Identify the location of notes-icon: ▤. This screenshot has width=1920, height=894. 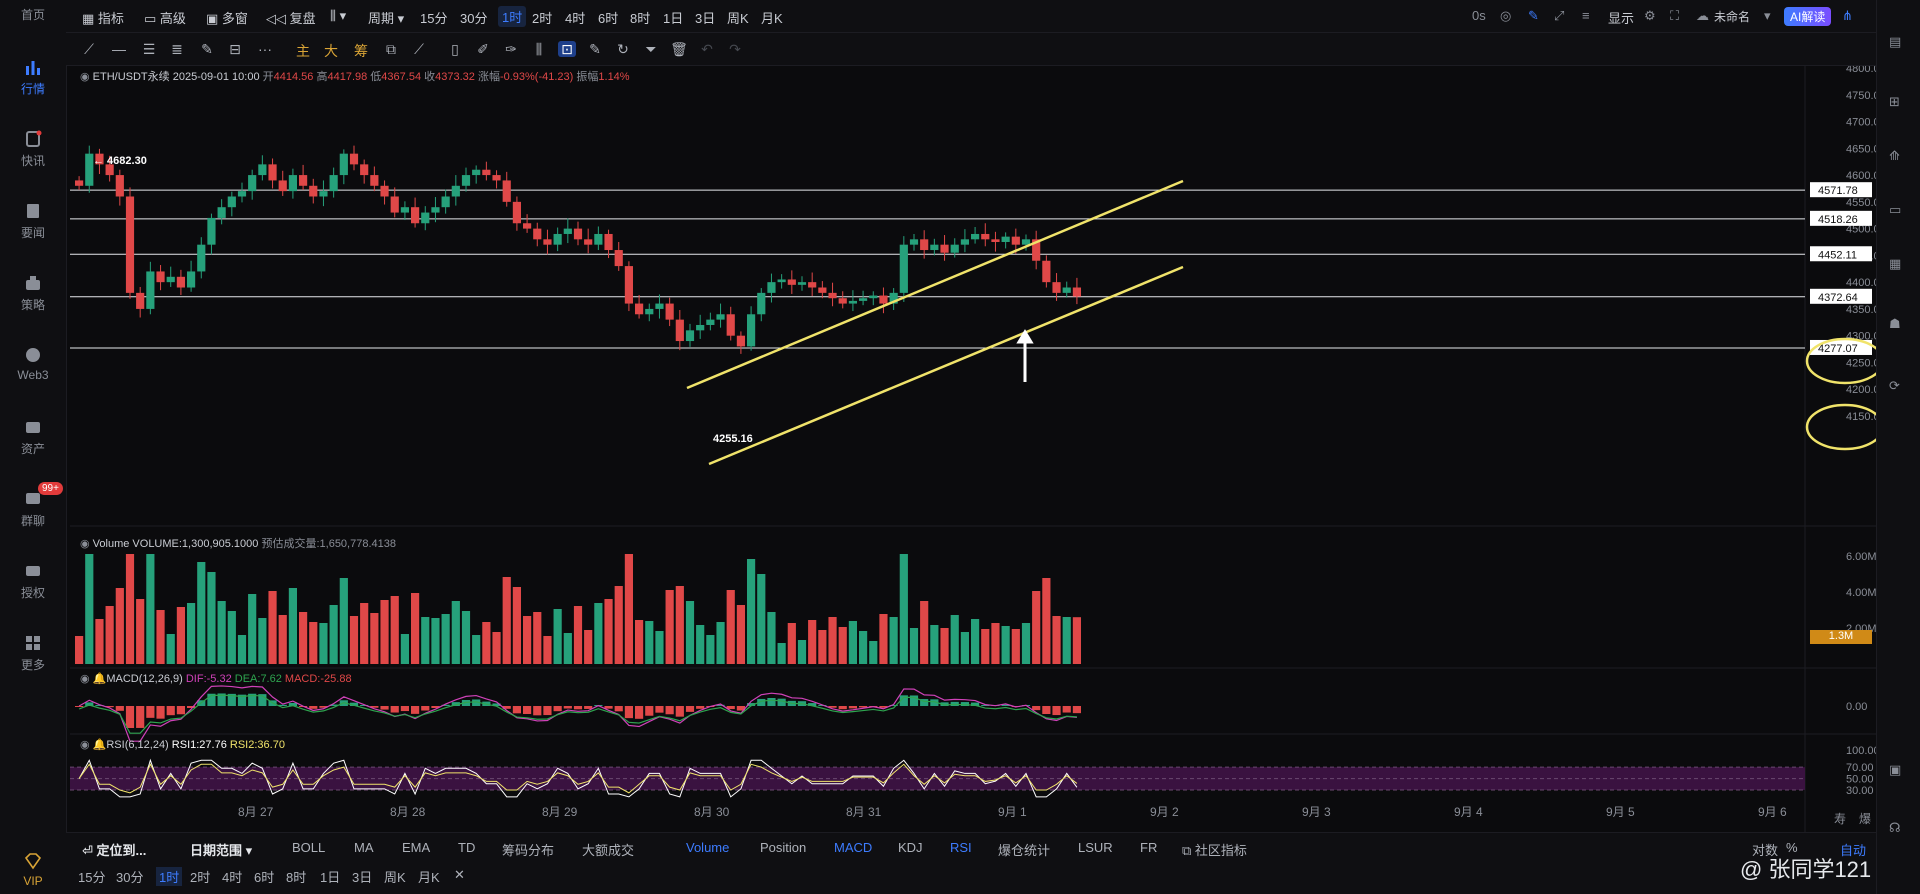
(1899, 43).